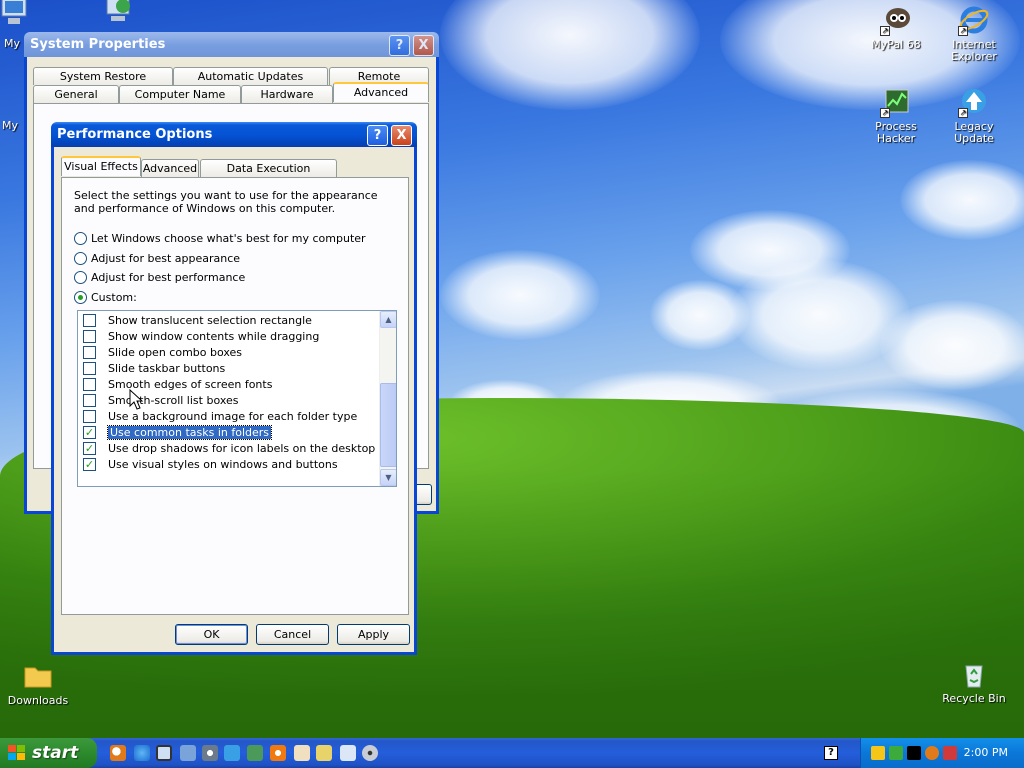 This screenshot has height=768, width=1024. Describe the element at coordinates (896, 20) in the screenshot. I see `mypal-icon: ↗` at that location.